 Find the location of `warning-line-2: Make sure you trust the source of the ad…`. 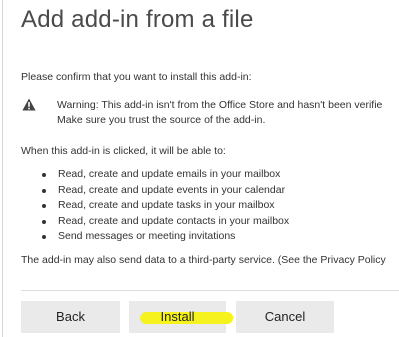

warning-line-2: Make sure you trust the source of the ad… is located at coordinates (161, 120).